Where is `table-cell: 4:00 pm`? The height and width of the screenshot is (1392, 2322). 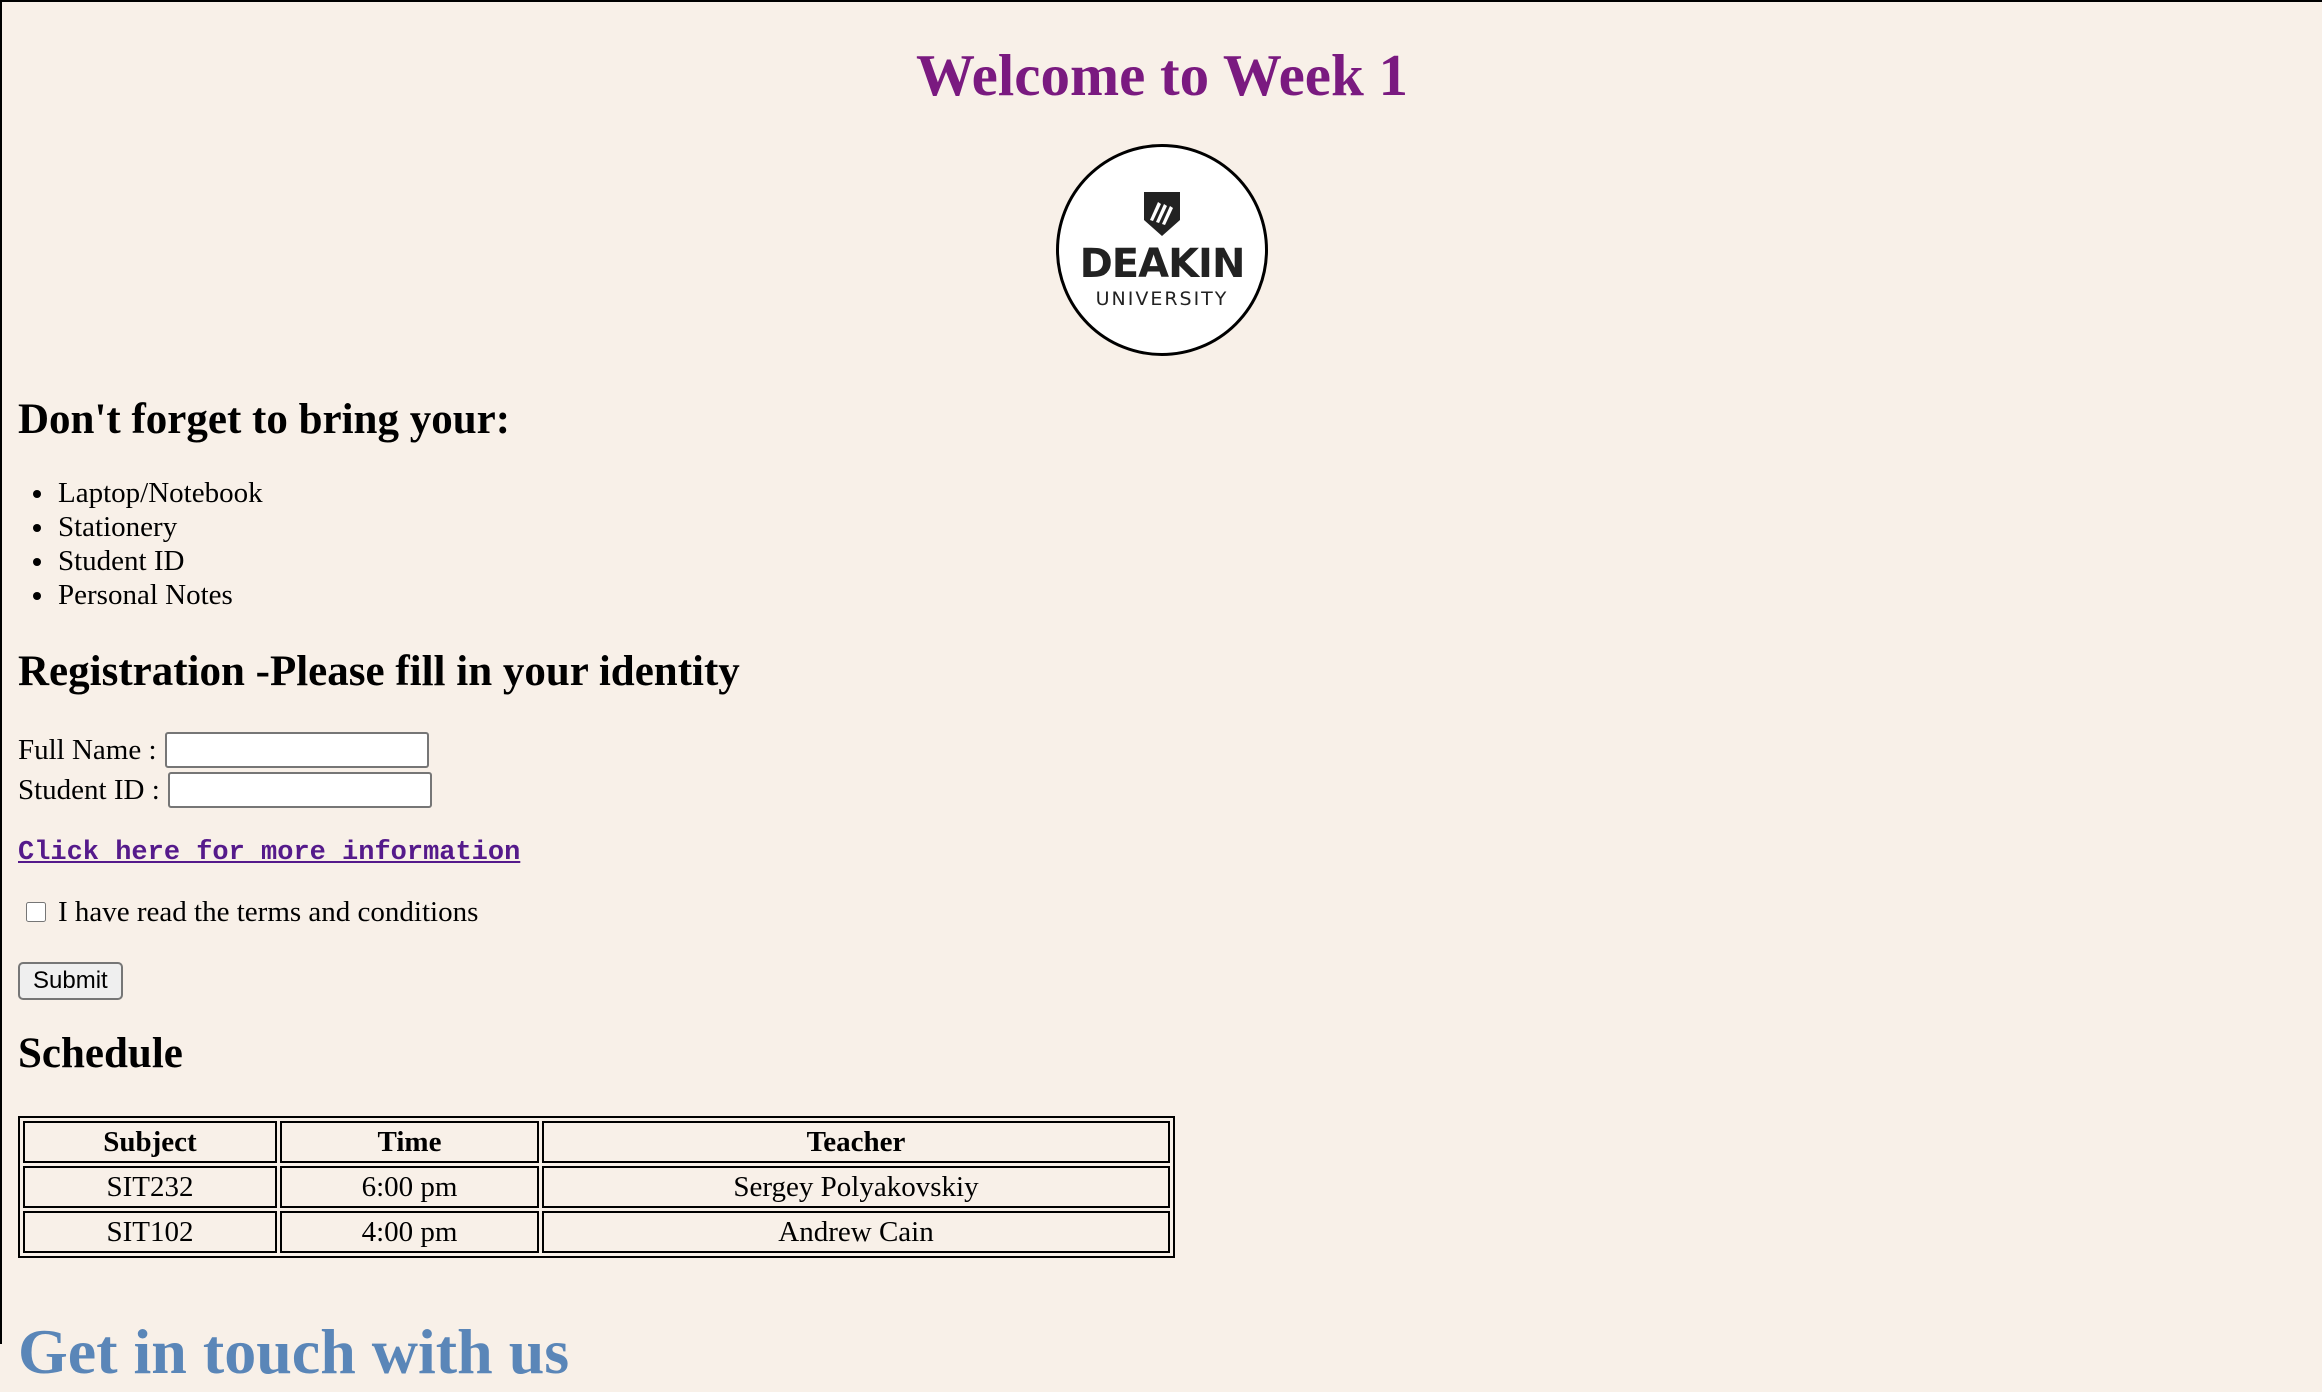
table-cell: 4:00 pm is located at coordinates (409, 1232).